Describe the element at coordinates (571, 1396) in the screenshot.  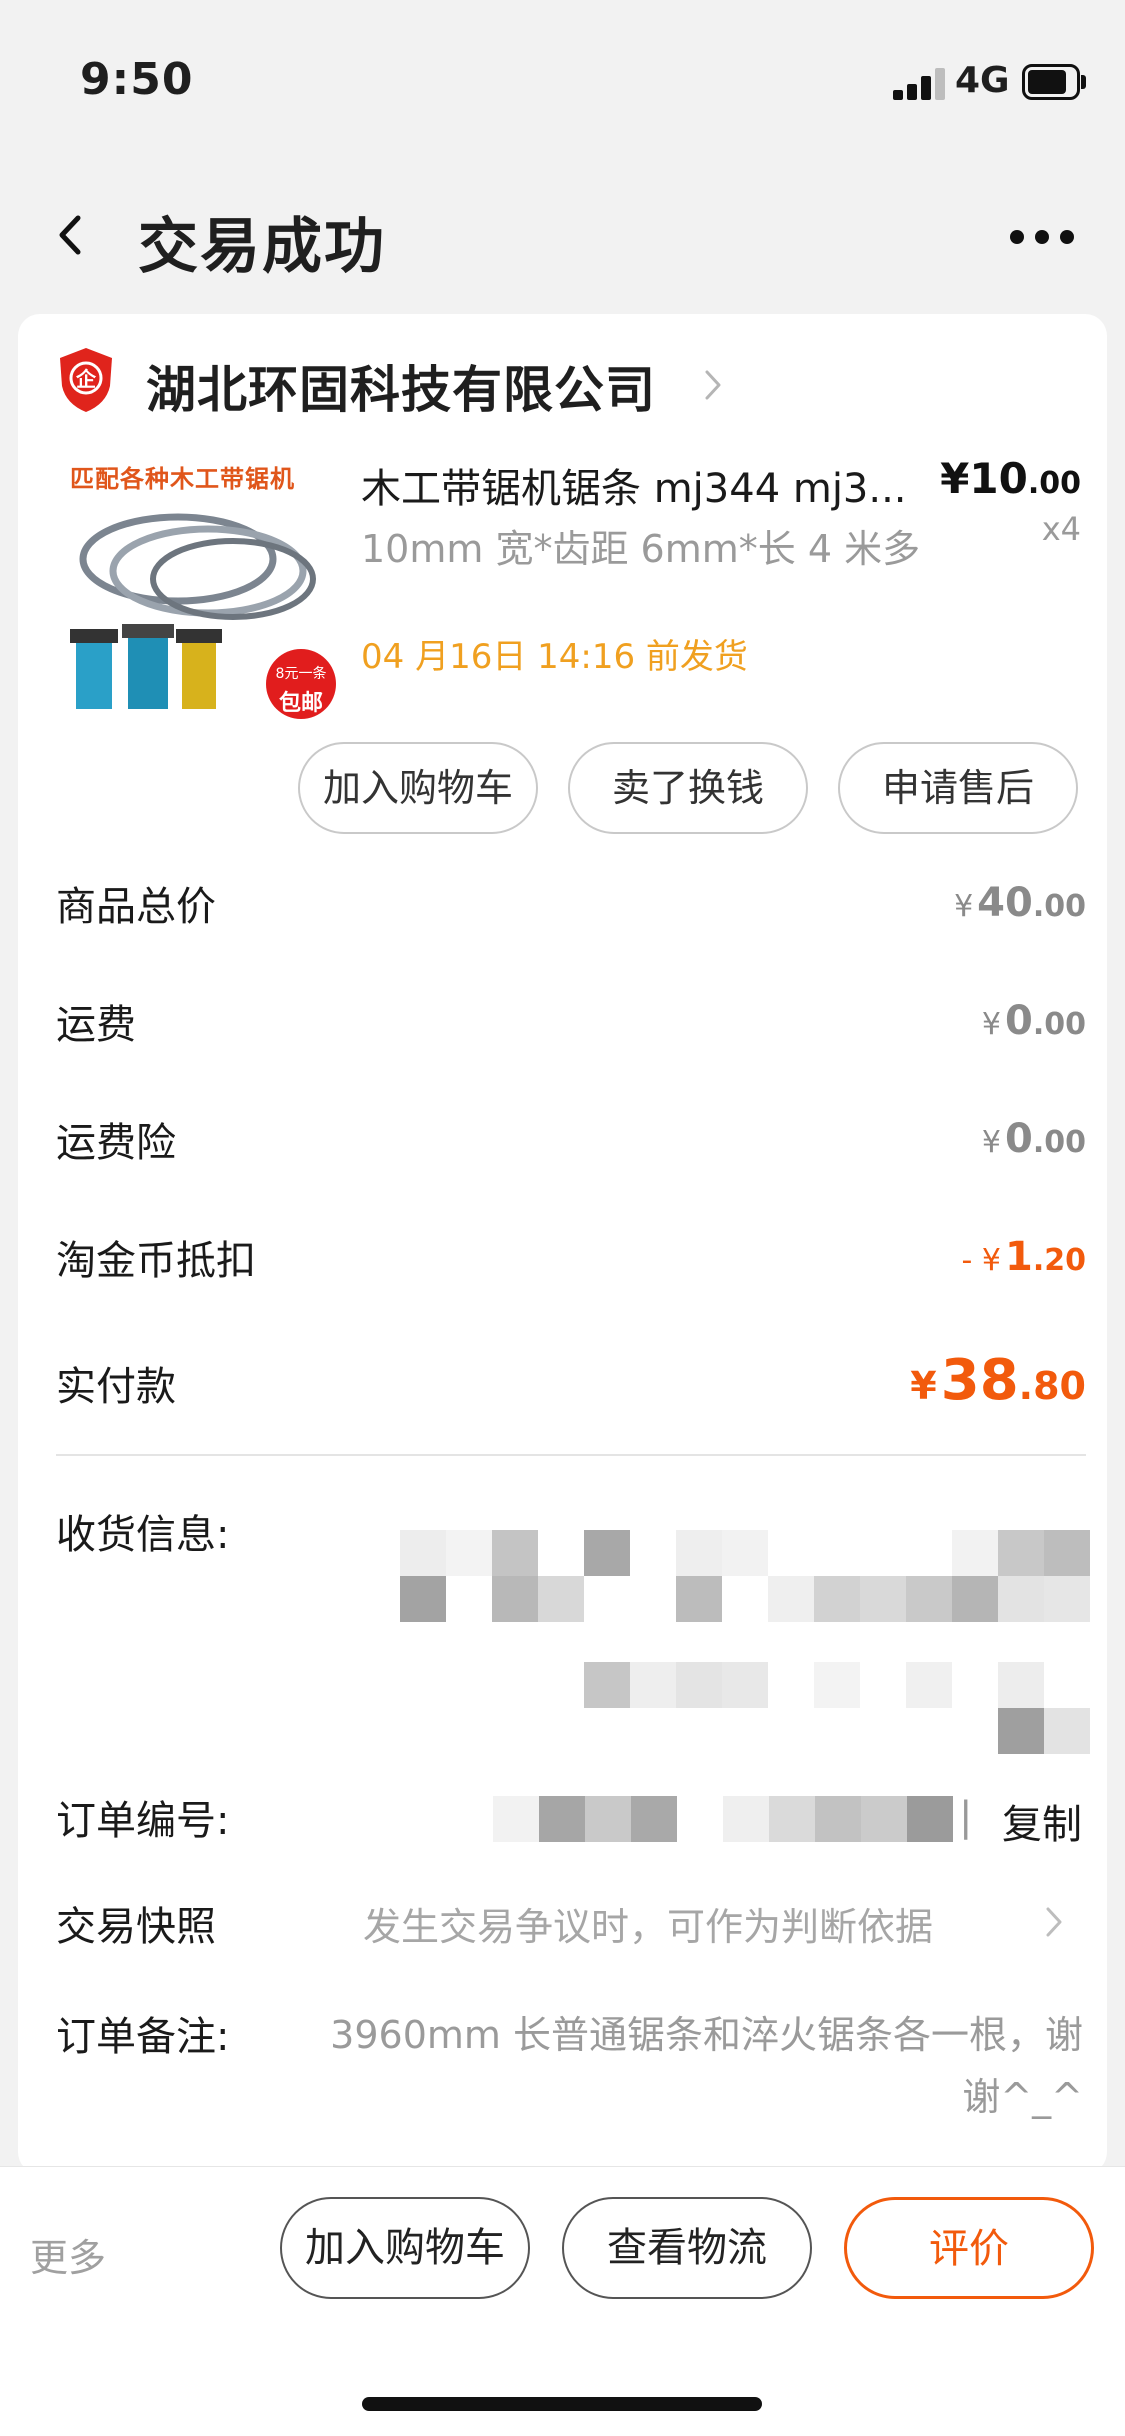
I see `summary-row-paid: 实付款 ¥38.80` at that location.